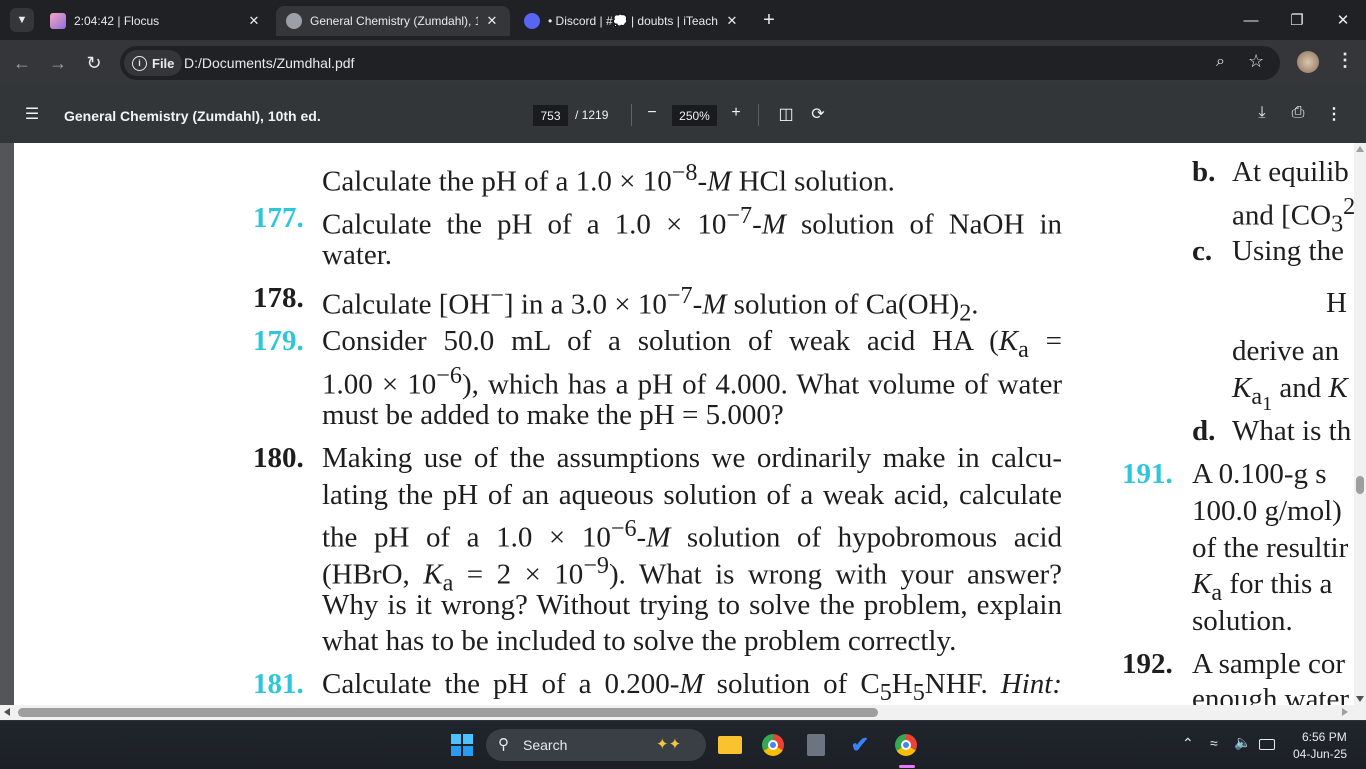 This screenshot has height=769, width=1366. I want to click on vertical-scrollbar, so click(1360, 424).